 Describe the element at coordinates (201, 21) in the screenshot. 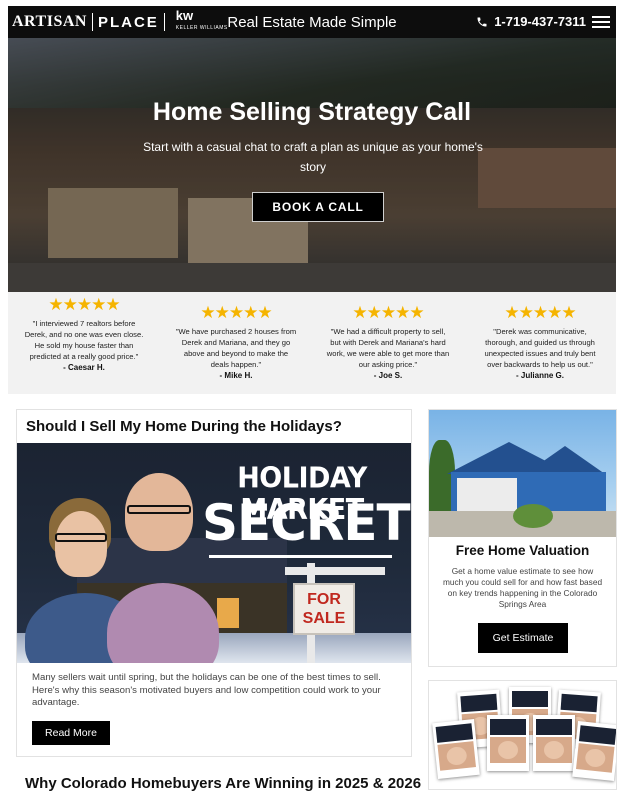

I see `logo-kw: kw KELLER WILLIAMS` at that location.